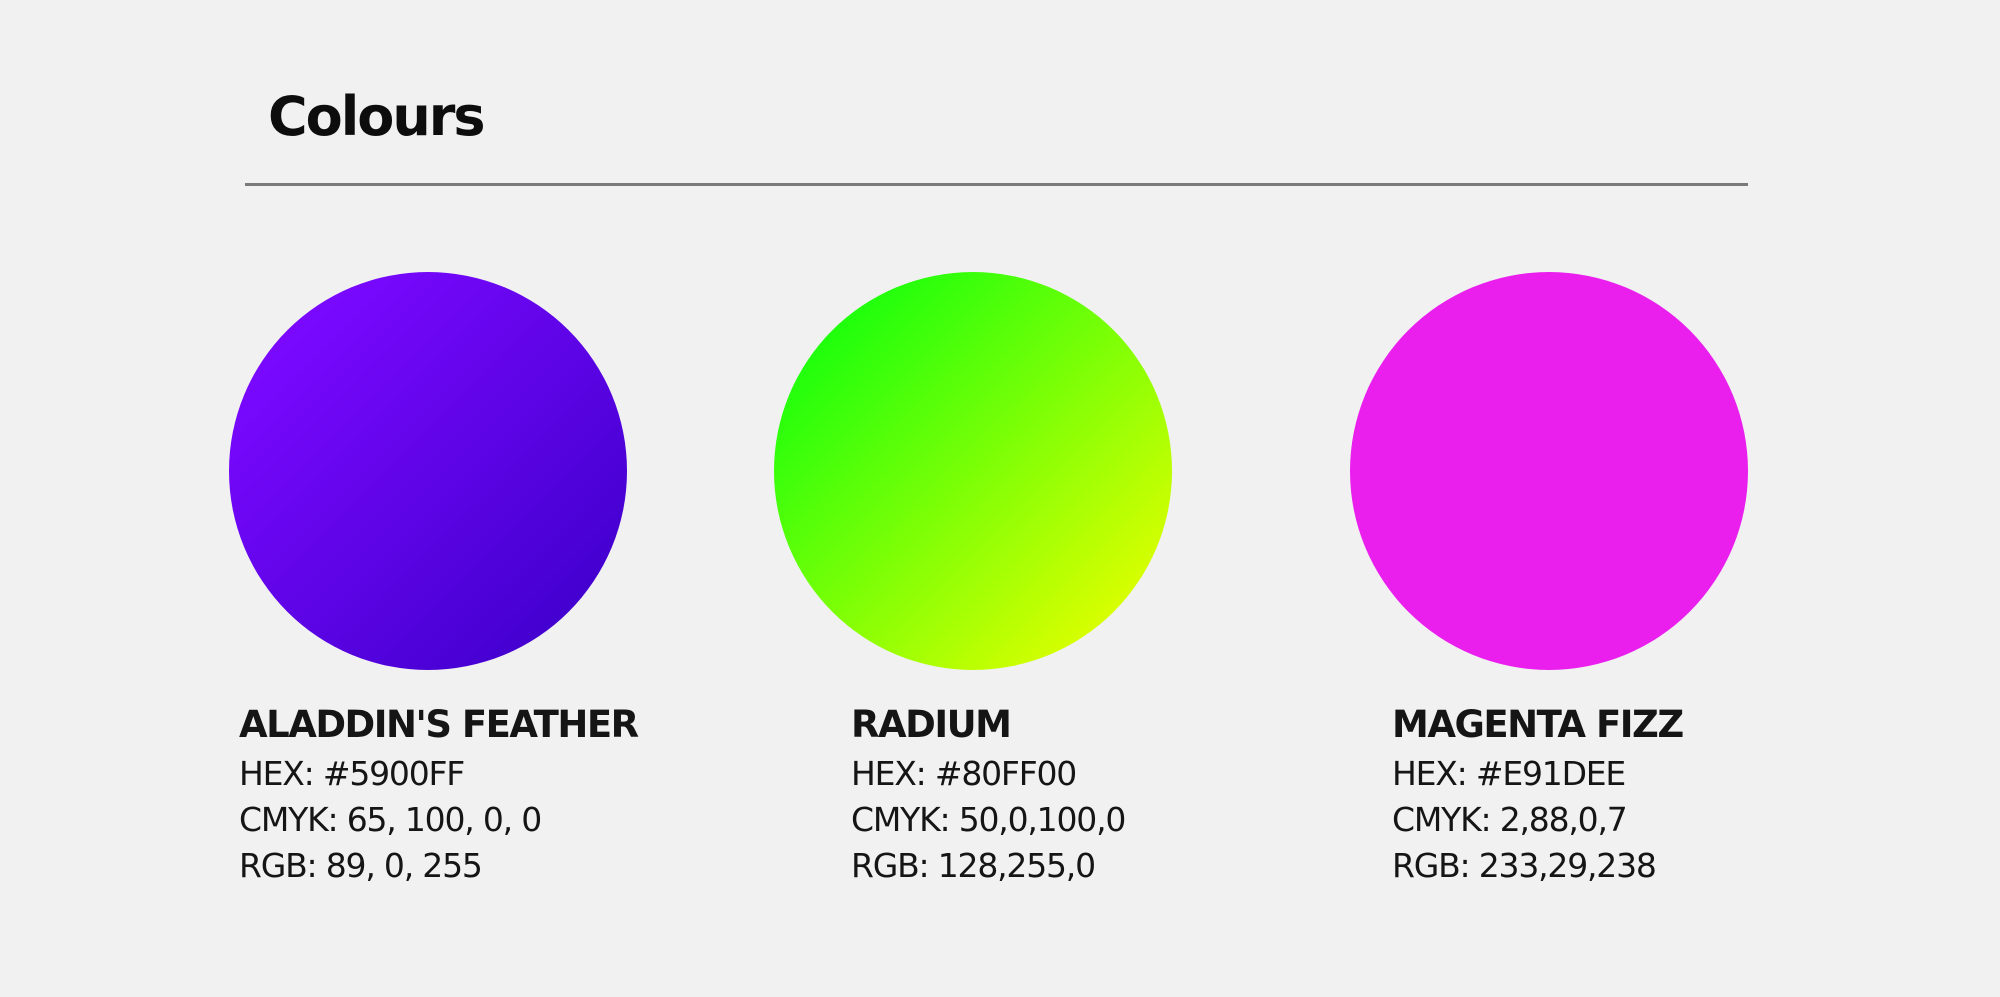 Image resolution: width=2000 pixels, height=997 pixels. I want to click on swatch-cmyk: CMYK: 2,88,0,7, so click(1510, 819).